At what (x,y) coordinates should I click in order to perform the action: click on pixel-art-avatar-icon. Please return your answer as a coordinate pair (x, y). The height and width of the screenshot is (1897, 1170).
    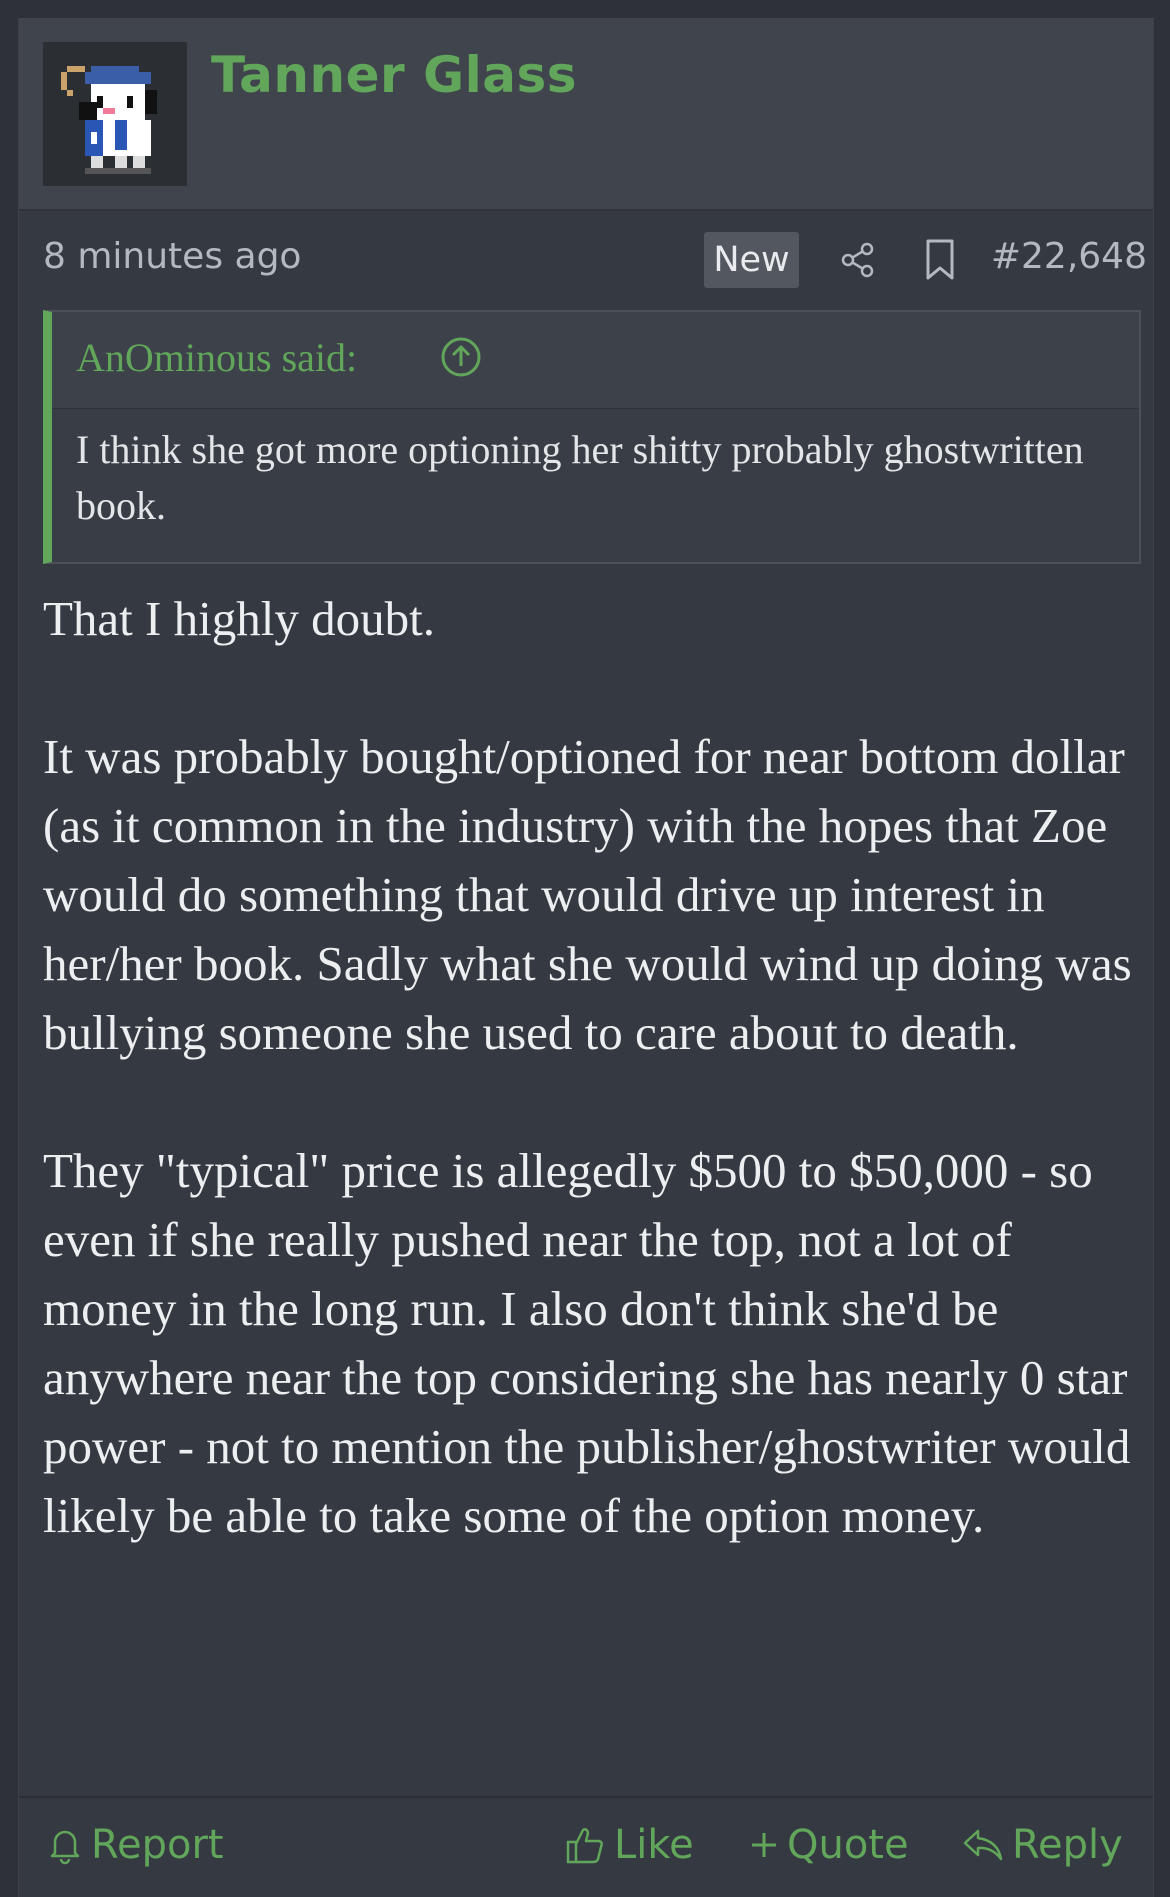
    Looking at the image, I should click on (115, 114).